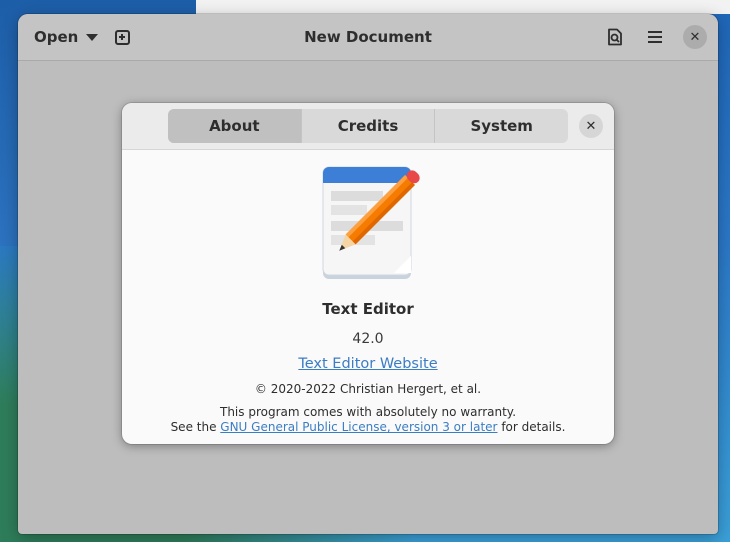 This screenshot has height=542, width=730. I want to click on app-name: Text Editor, so click(368, 309).